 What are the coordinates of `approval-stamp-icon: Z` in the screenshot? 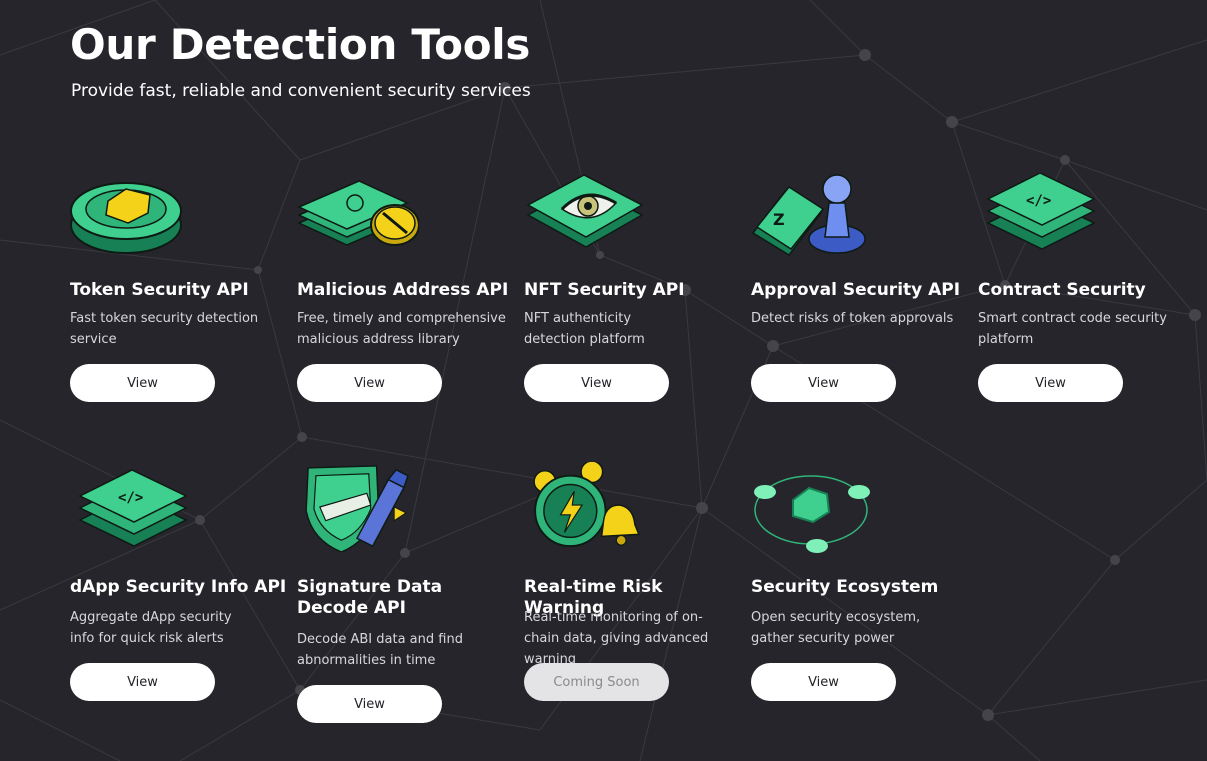 It's located at (812, 218).